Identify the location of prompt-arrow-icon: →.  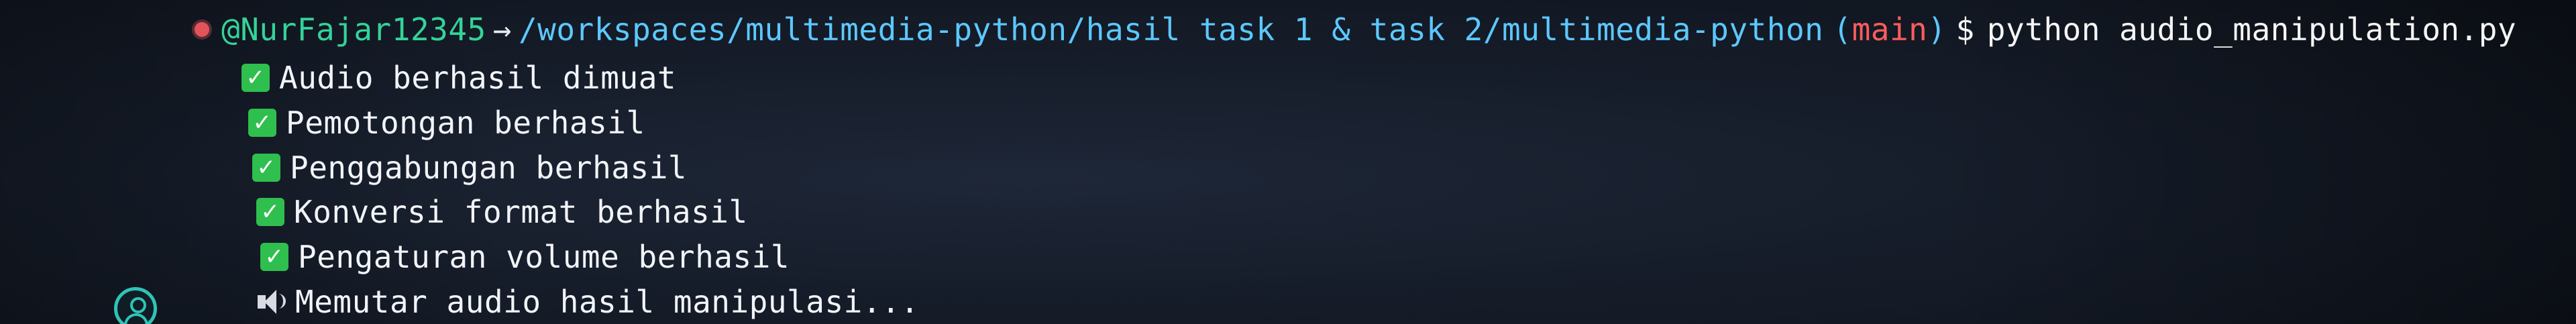
(502, 29).